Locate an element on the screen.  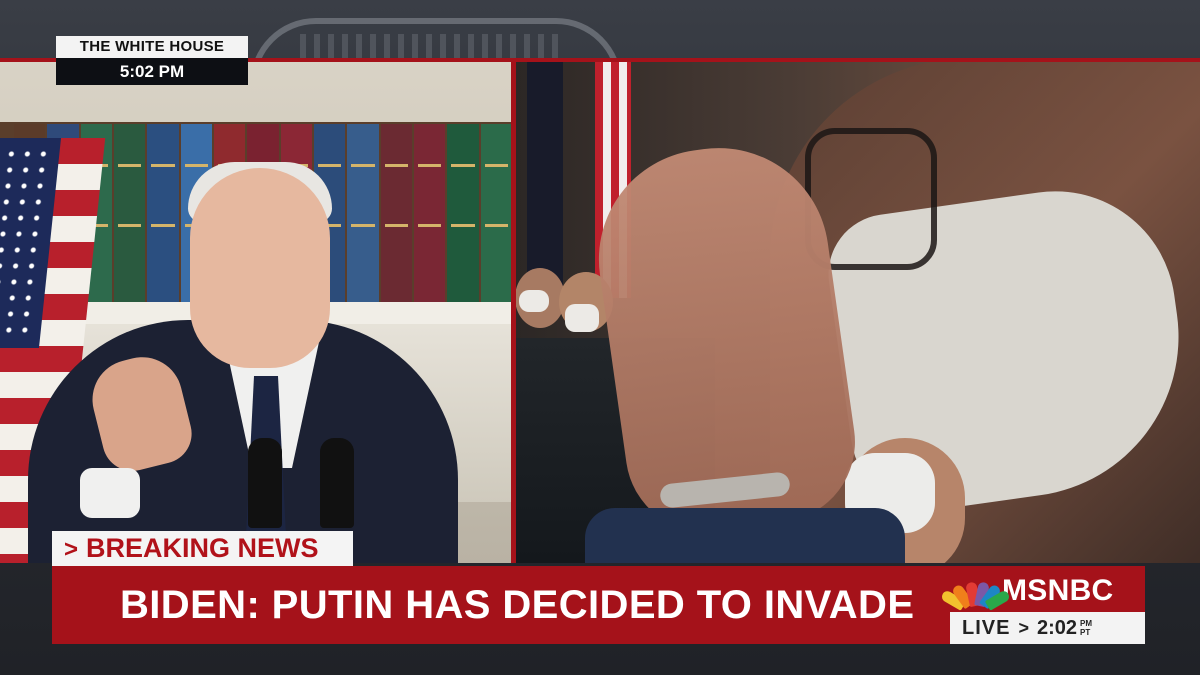
live-label: LIVE is located at coordinates (986, 627).